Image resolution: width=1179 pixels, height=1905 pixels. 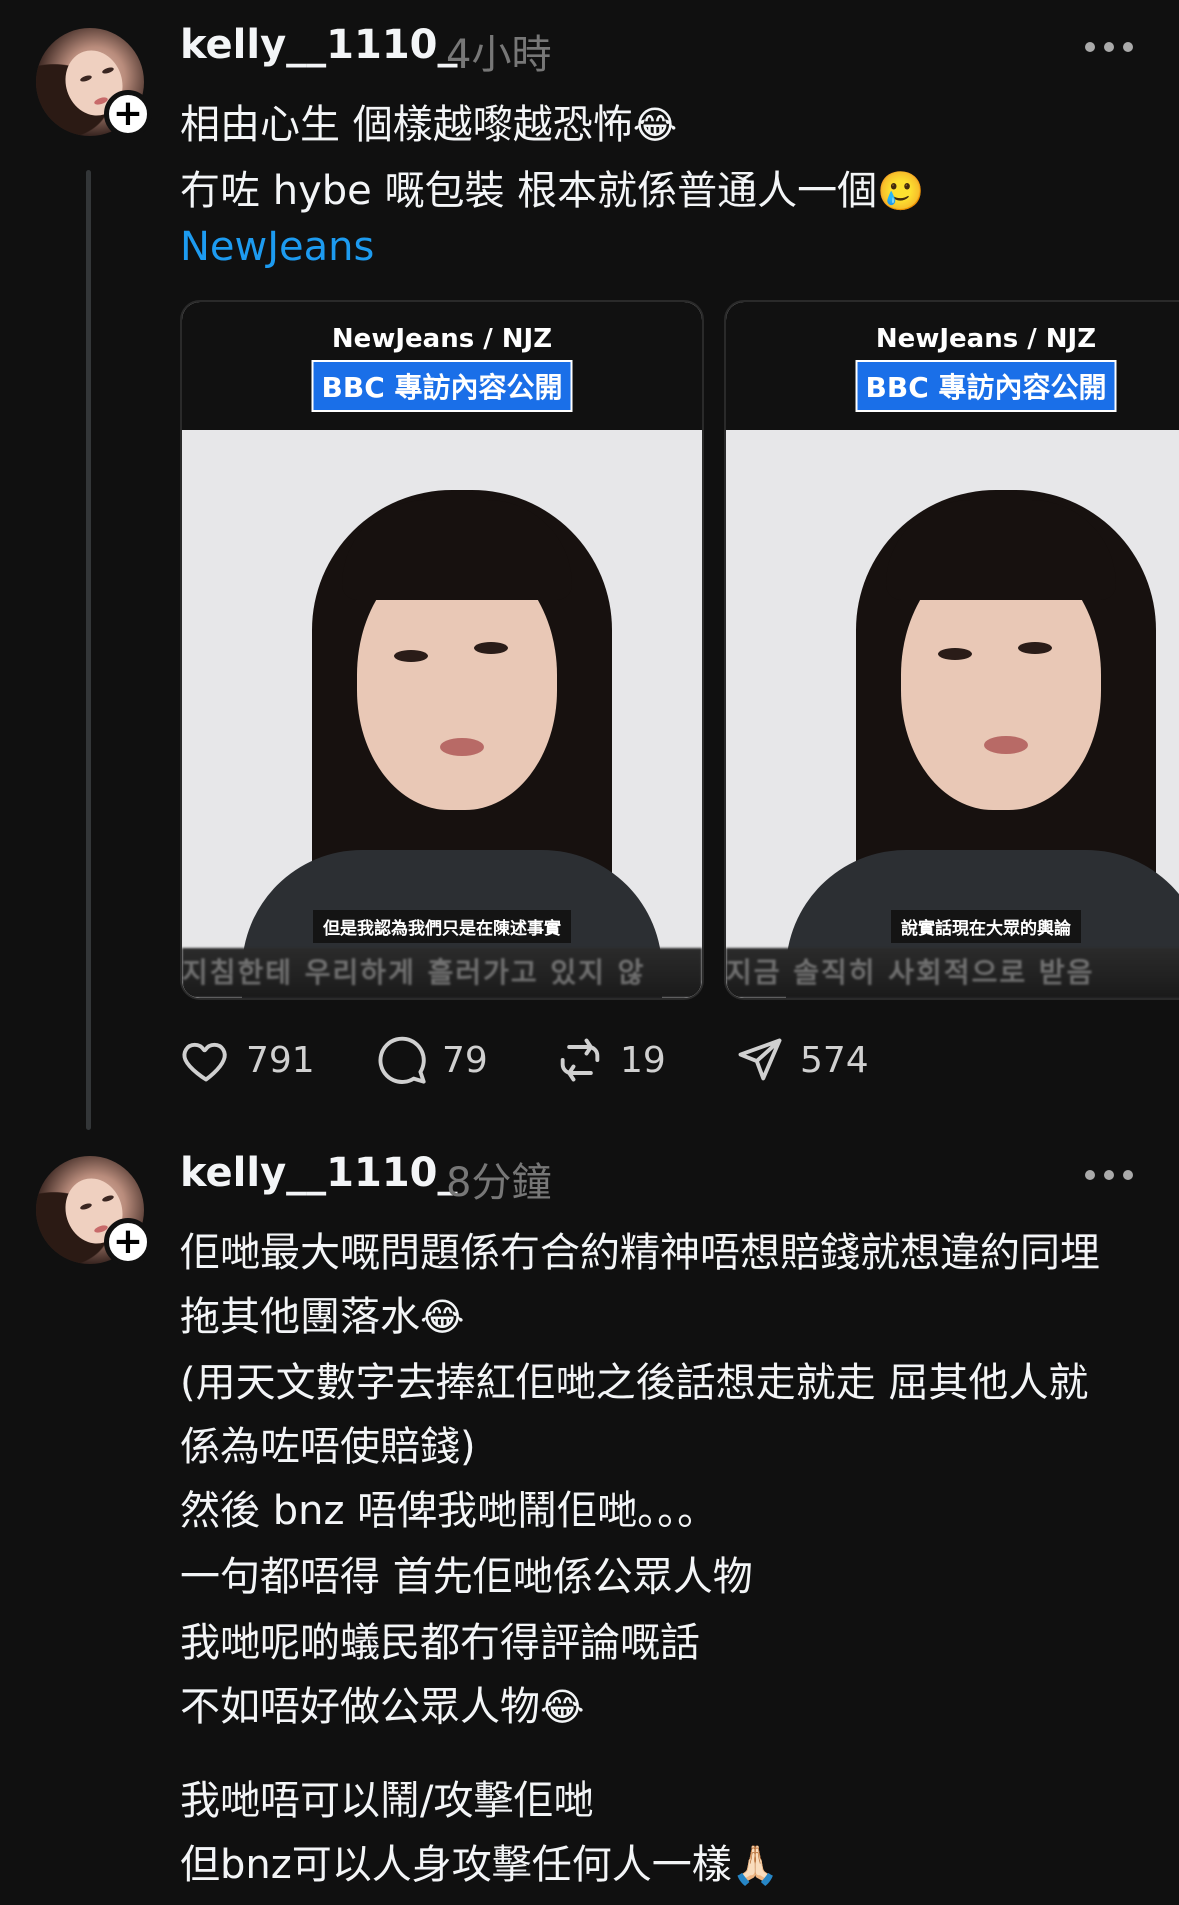 What do you see at coordinates (204, 1062) in the screenshot?
I see `heart-icon` at bounding box center [204, 1062].